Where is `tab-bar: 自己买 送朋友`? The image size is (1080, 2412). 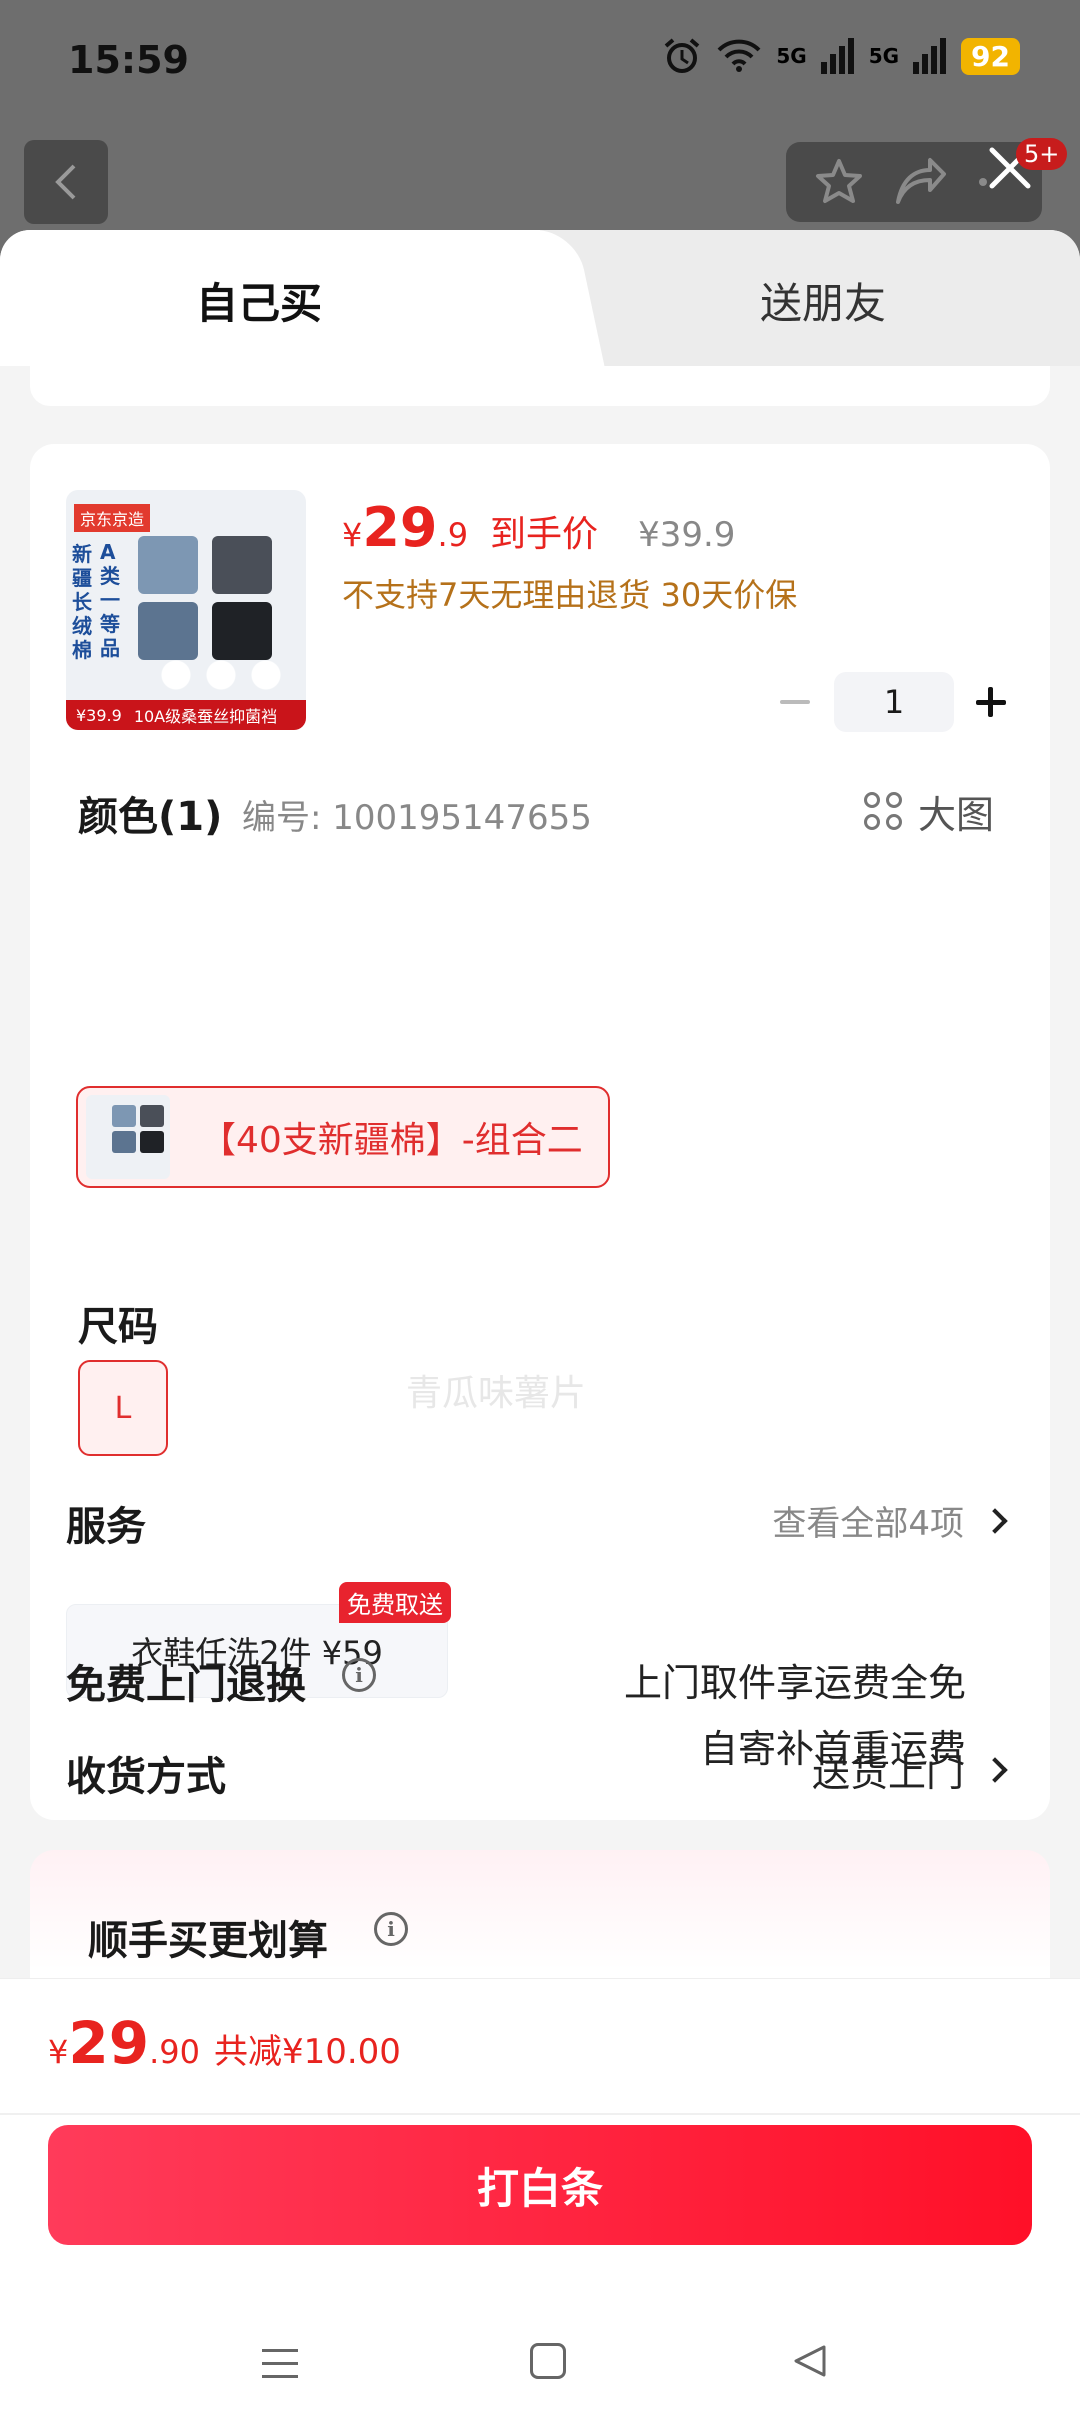 tab-bar: 自己买 送朋友 is located at coordinates (540, 298).